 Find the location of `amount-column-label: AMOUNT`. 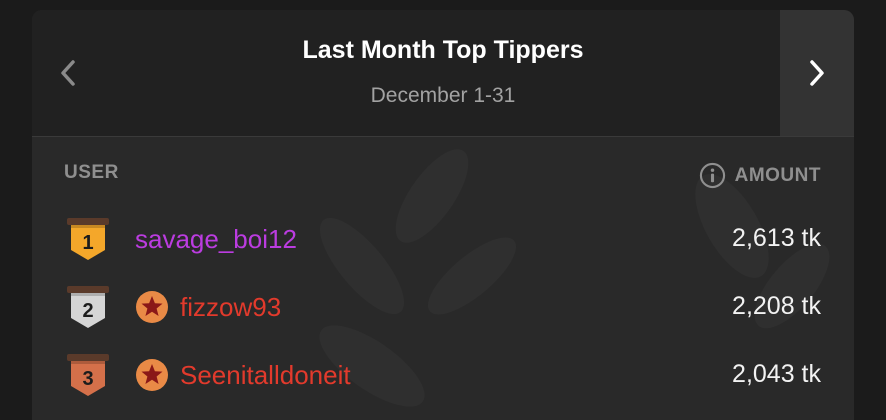

amount-column-label: AMOUNT is located at coordinates (777, 175).